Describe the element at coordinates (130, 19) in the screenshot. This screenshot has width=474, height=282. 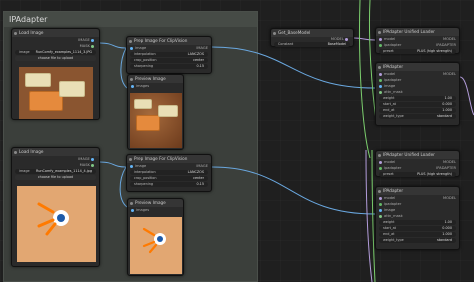
I see `group-title: IPAdapter` at that location.